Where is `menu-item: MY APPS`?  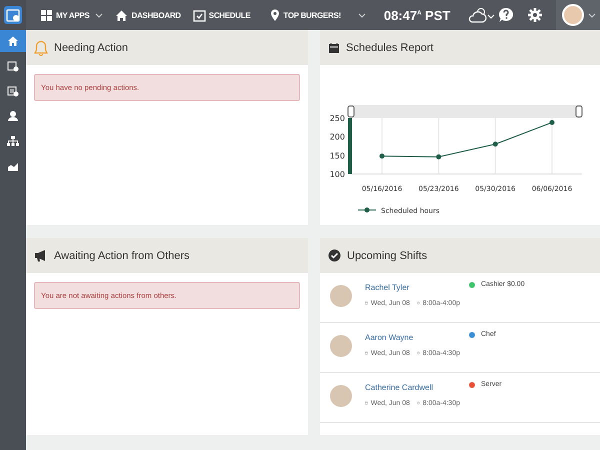 menu-item: MY APPS is located at coordinates (65, 15).